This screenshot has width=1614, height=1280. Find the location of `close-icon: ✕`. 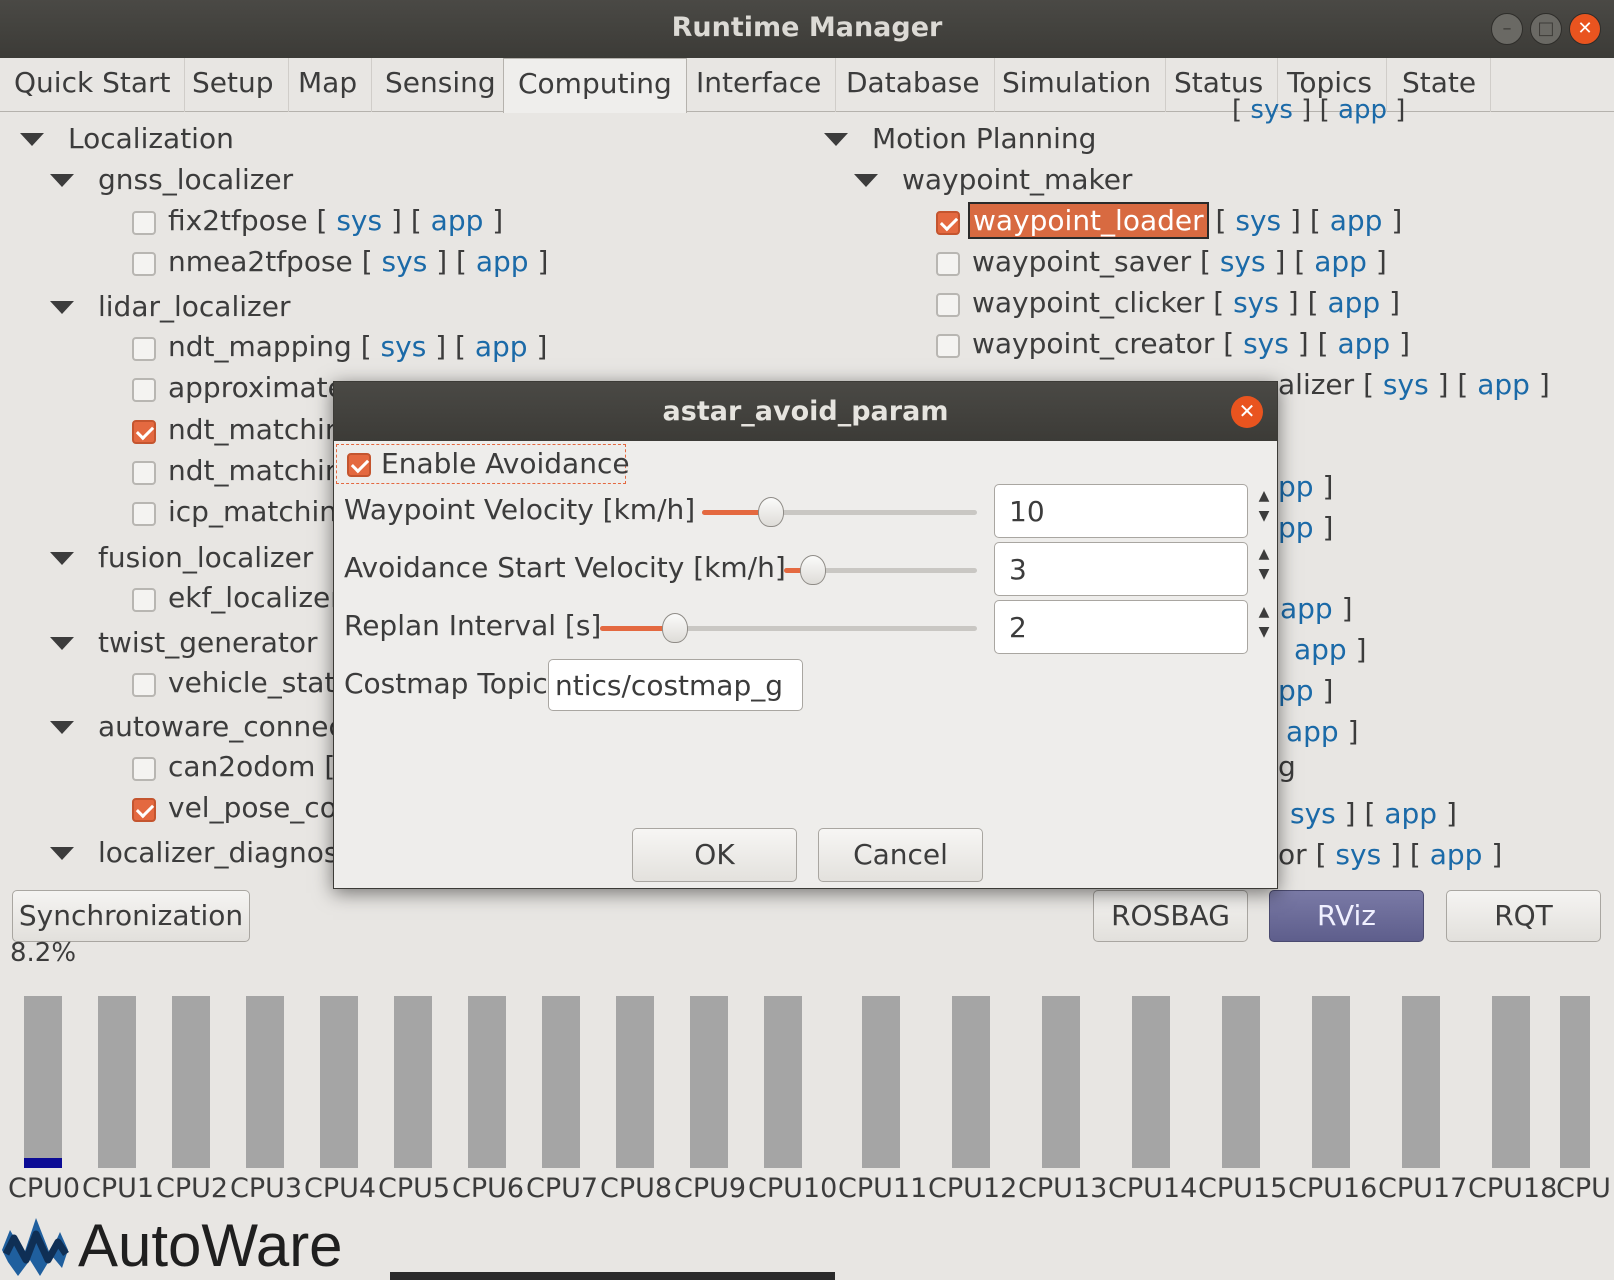

close-icon: ✕ is located at coordinates (1585, 29).